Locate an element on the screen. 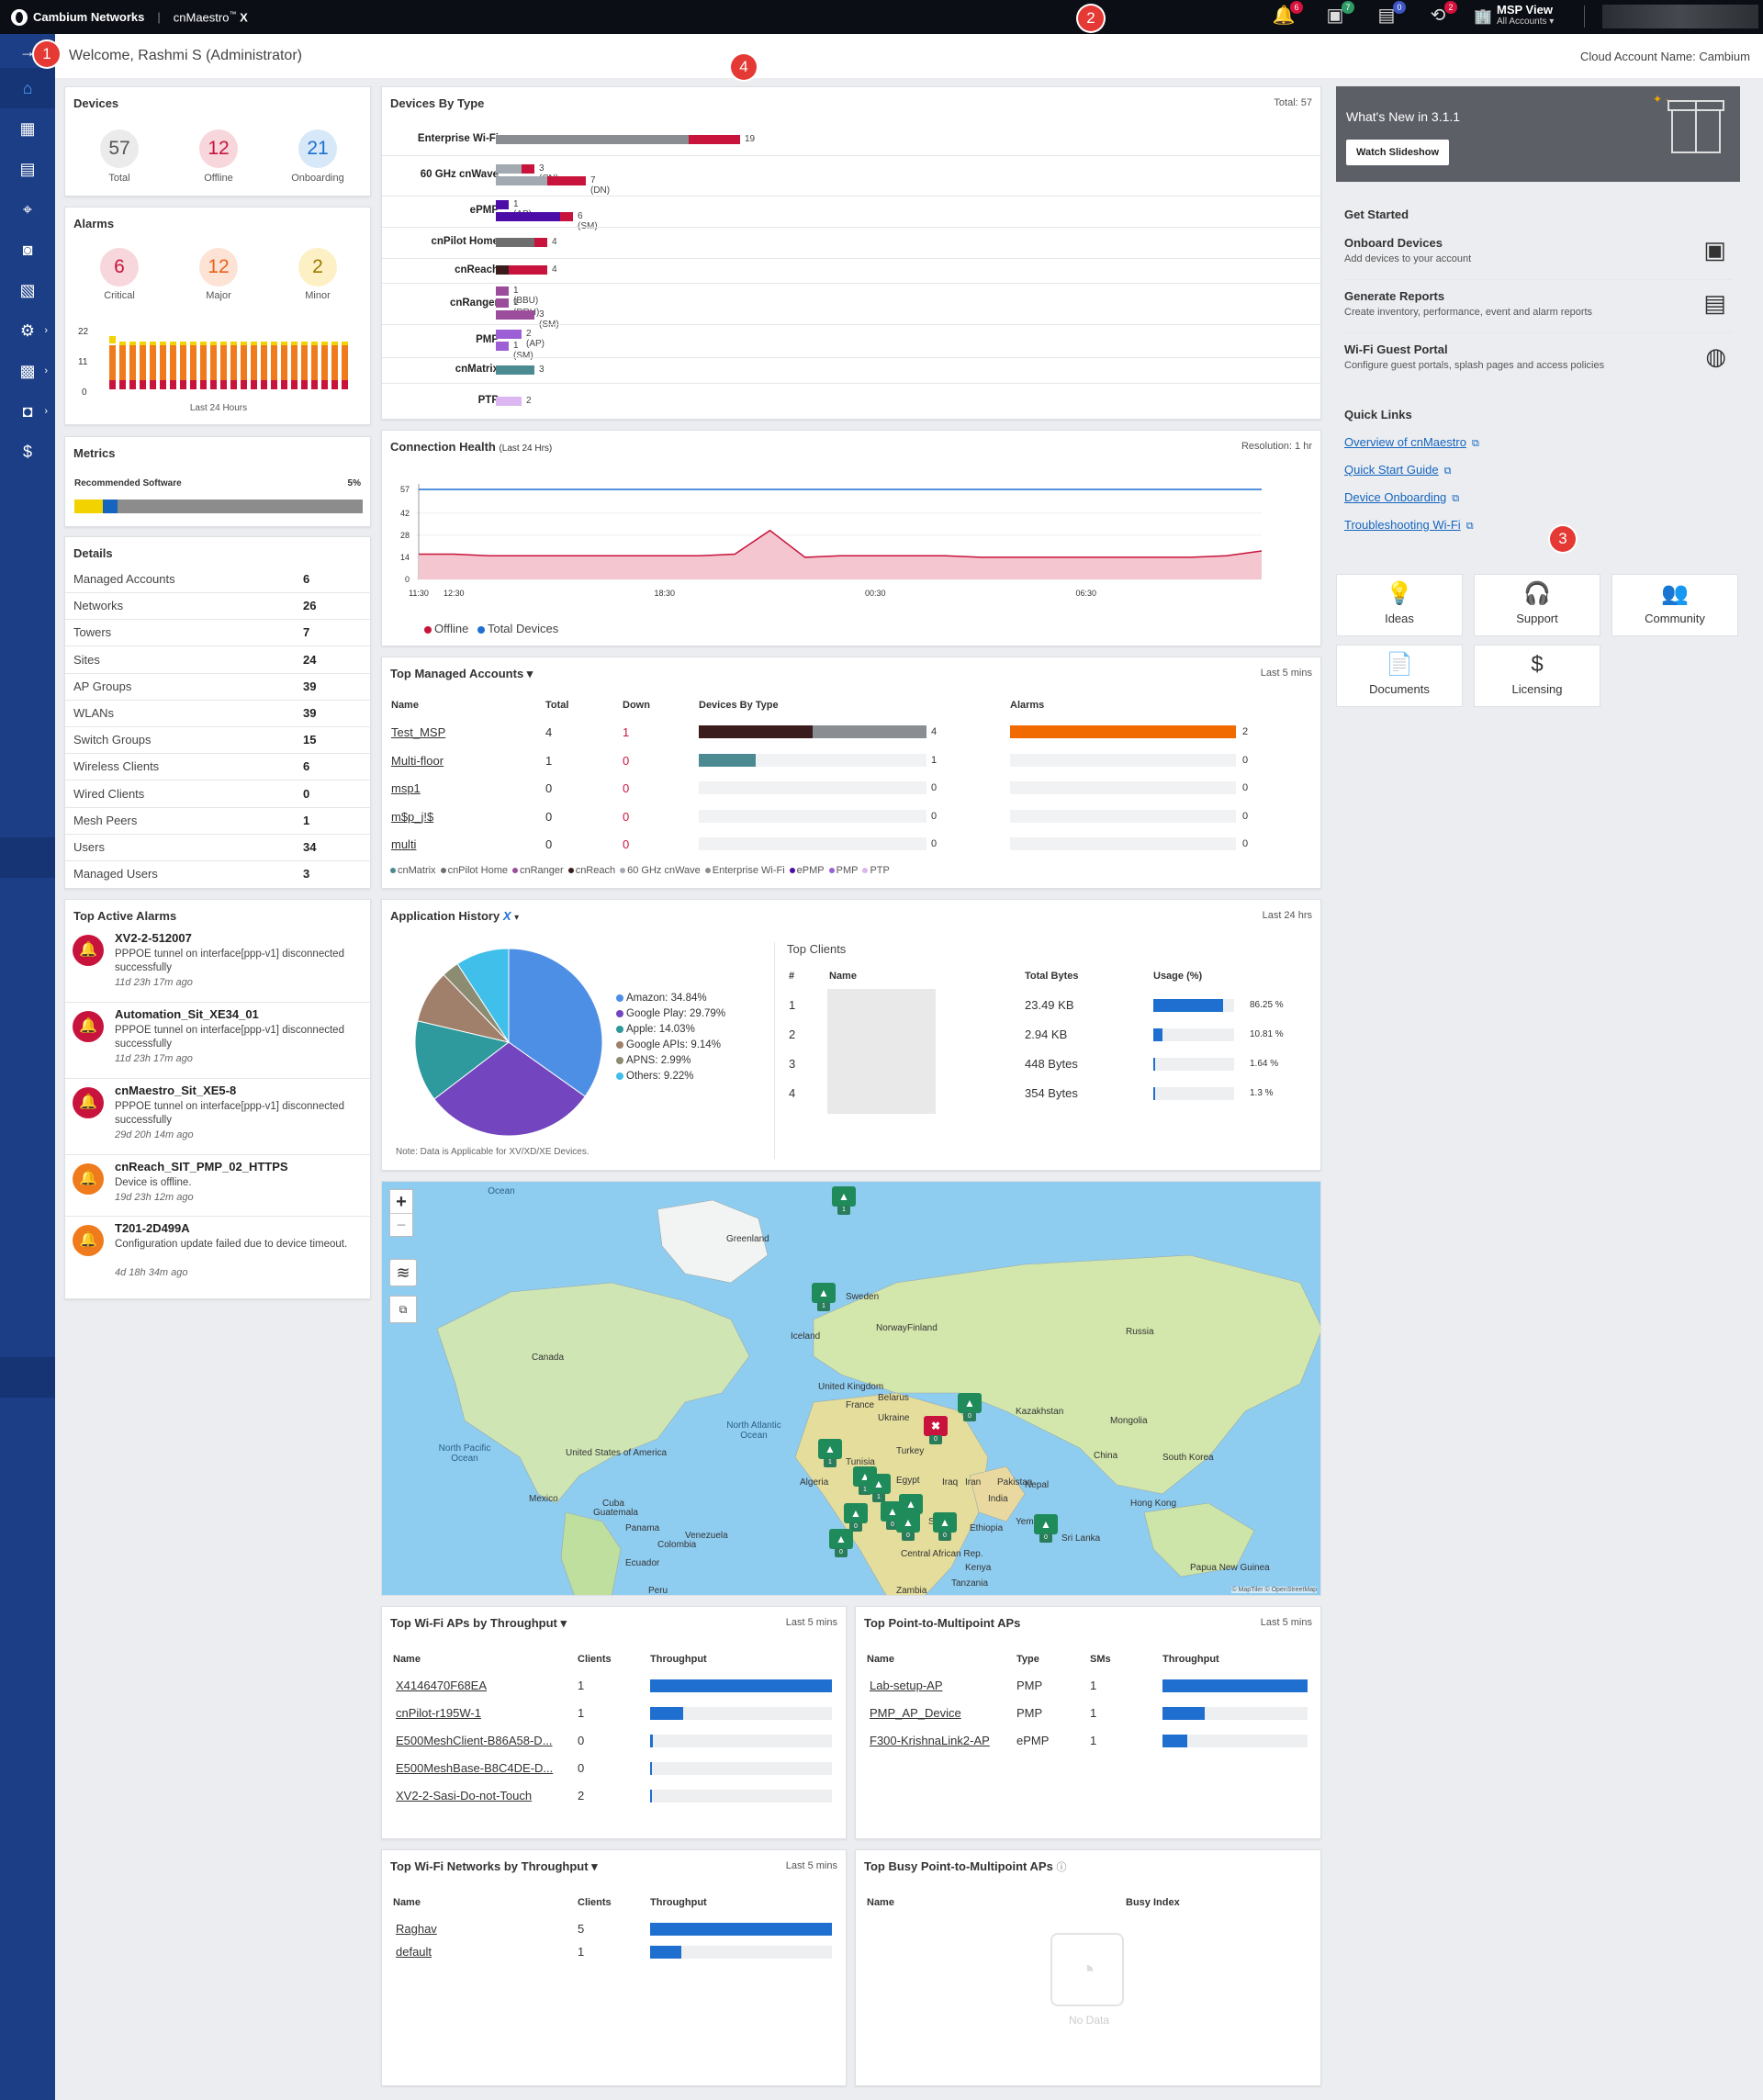 This screenshot has height=2100, width=1763. details-row: Users 34 is located at coordinates (218, 850).